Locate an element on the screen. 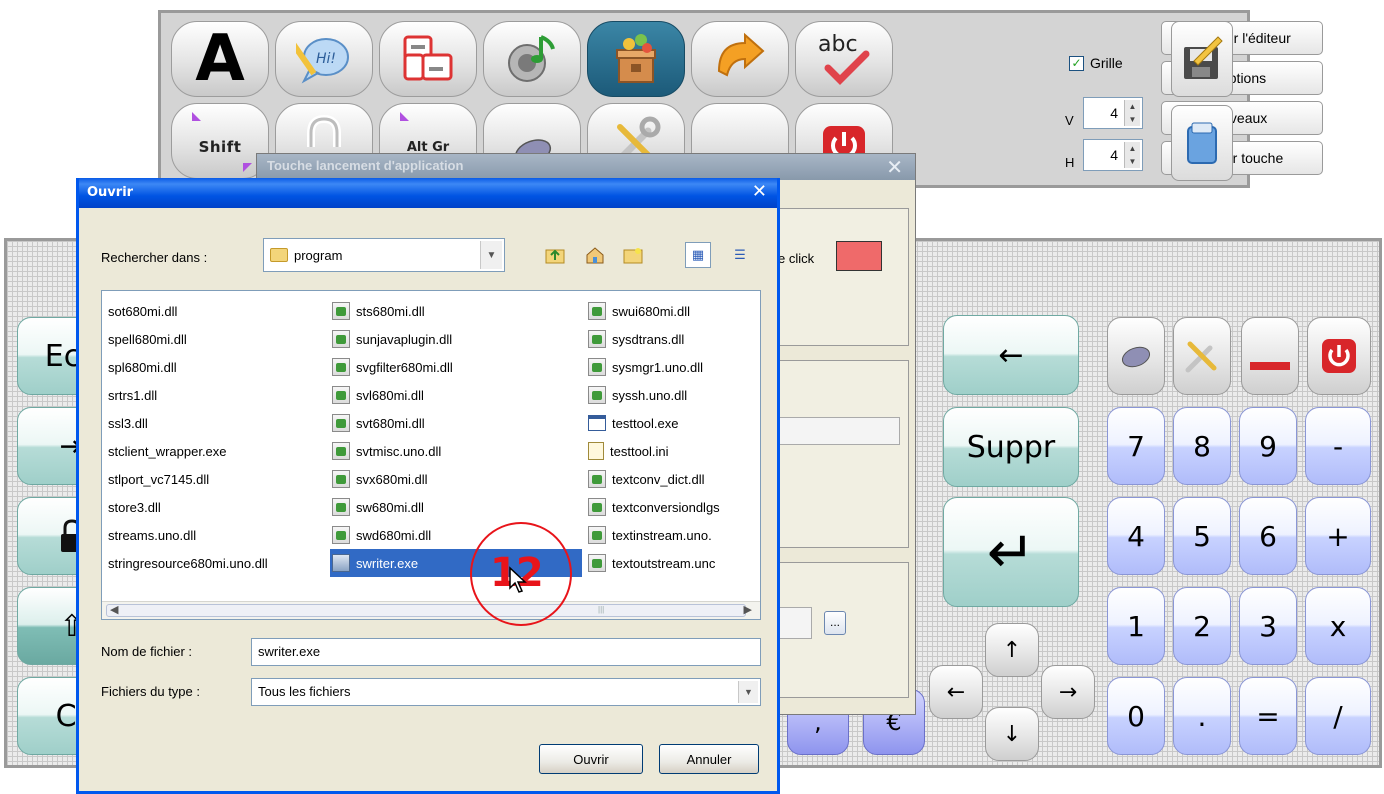 The height and width of the screenshot is (794, 1384). scroll-right-icon: ▶ is located at coordinates (748, 609).